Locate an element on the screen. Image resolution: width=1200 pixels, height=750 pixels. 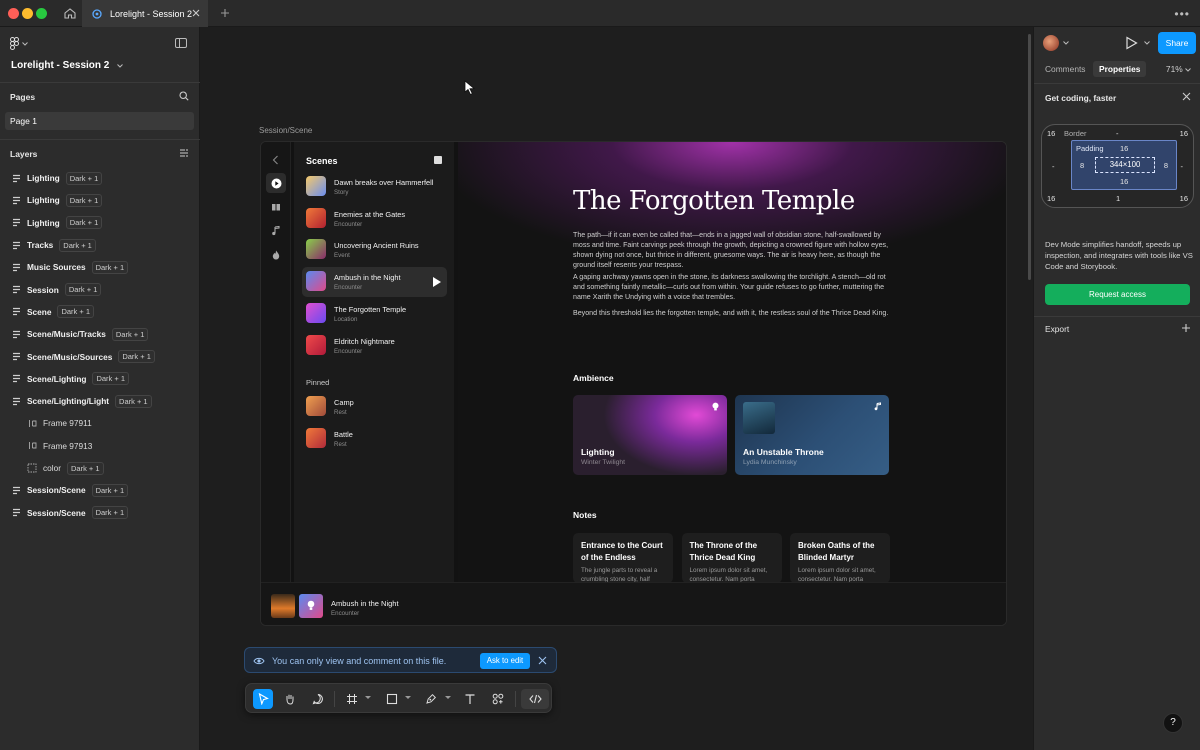
layer-name: Scene/Lighting is located at coordinates (57, 378).